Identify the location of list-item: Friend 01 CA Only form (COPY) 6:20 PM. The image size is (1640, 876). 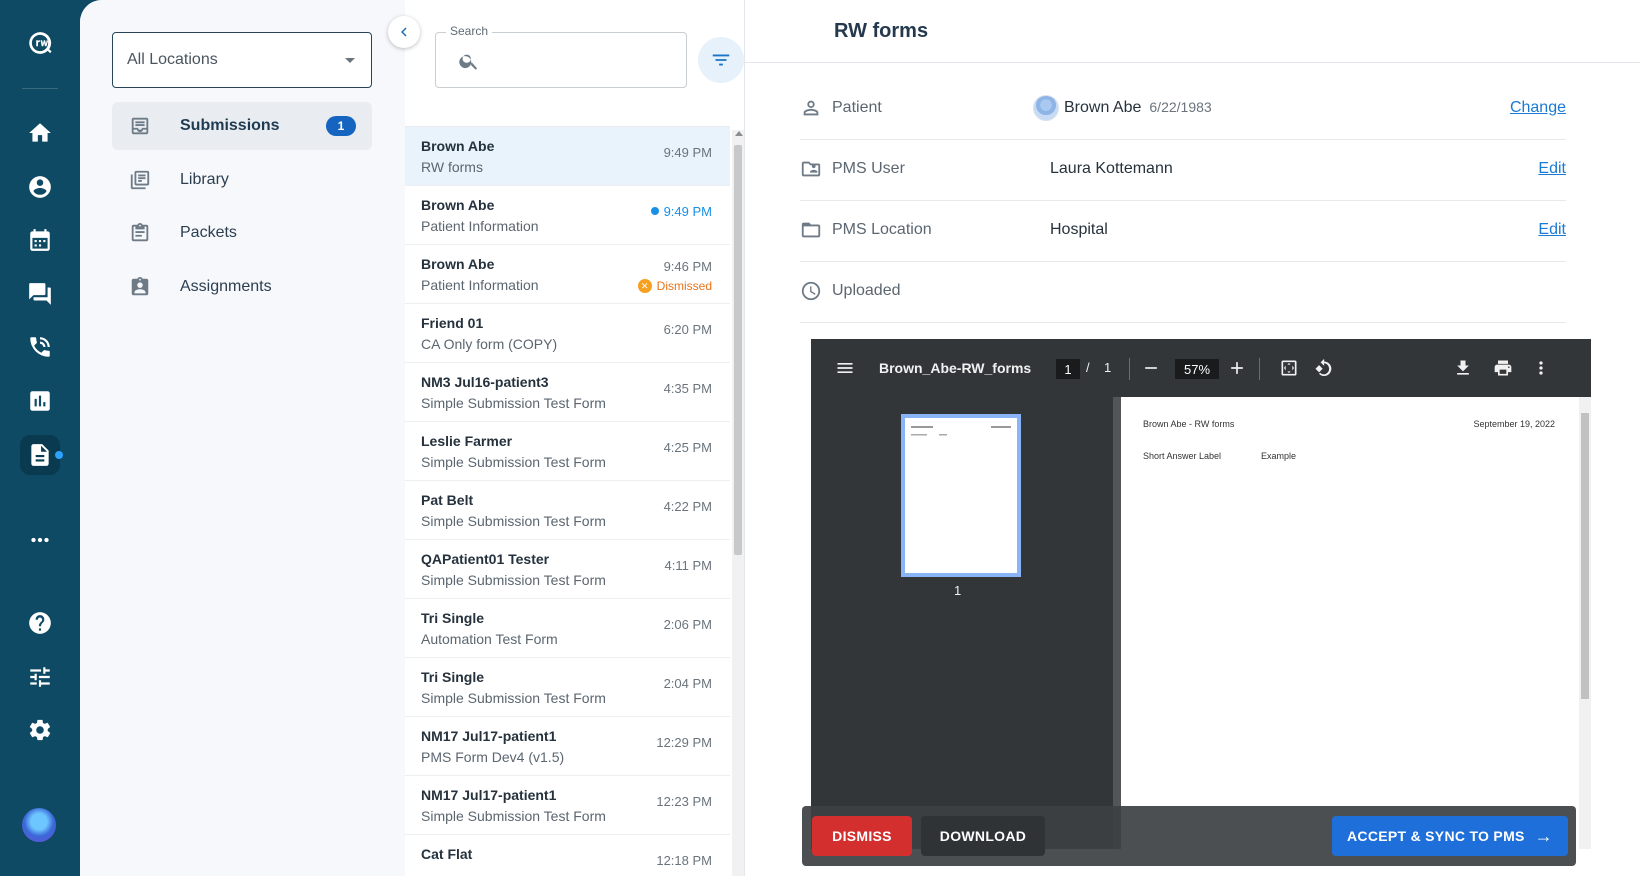
(567, 333).